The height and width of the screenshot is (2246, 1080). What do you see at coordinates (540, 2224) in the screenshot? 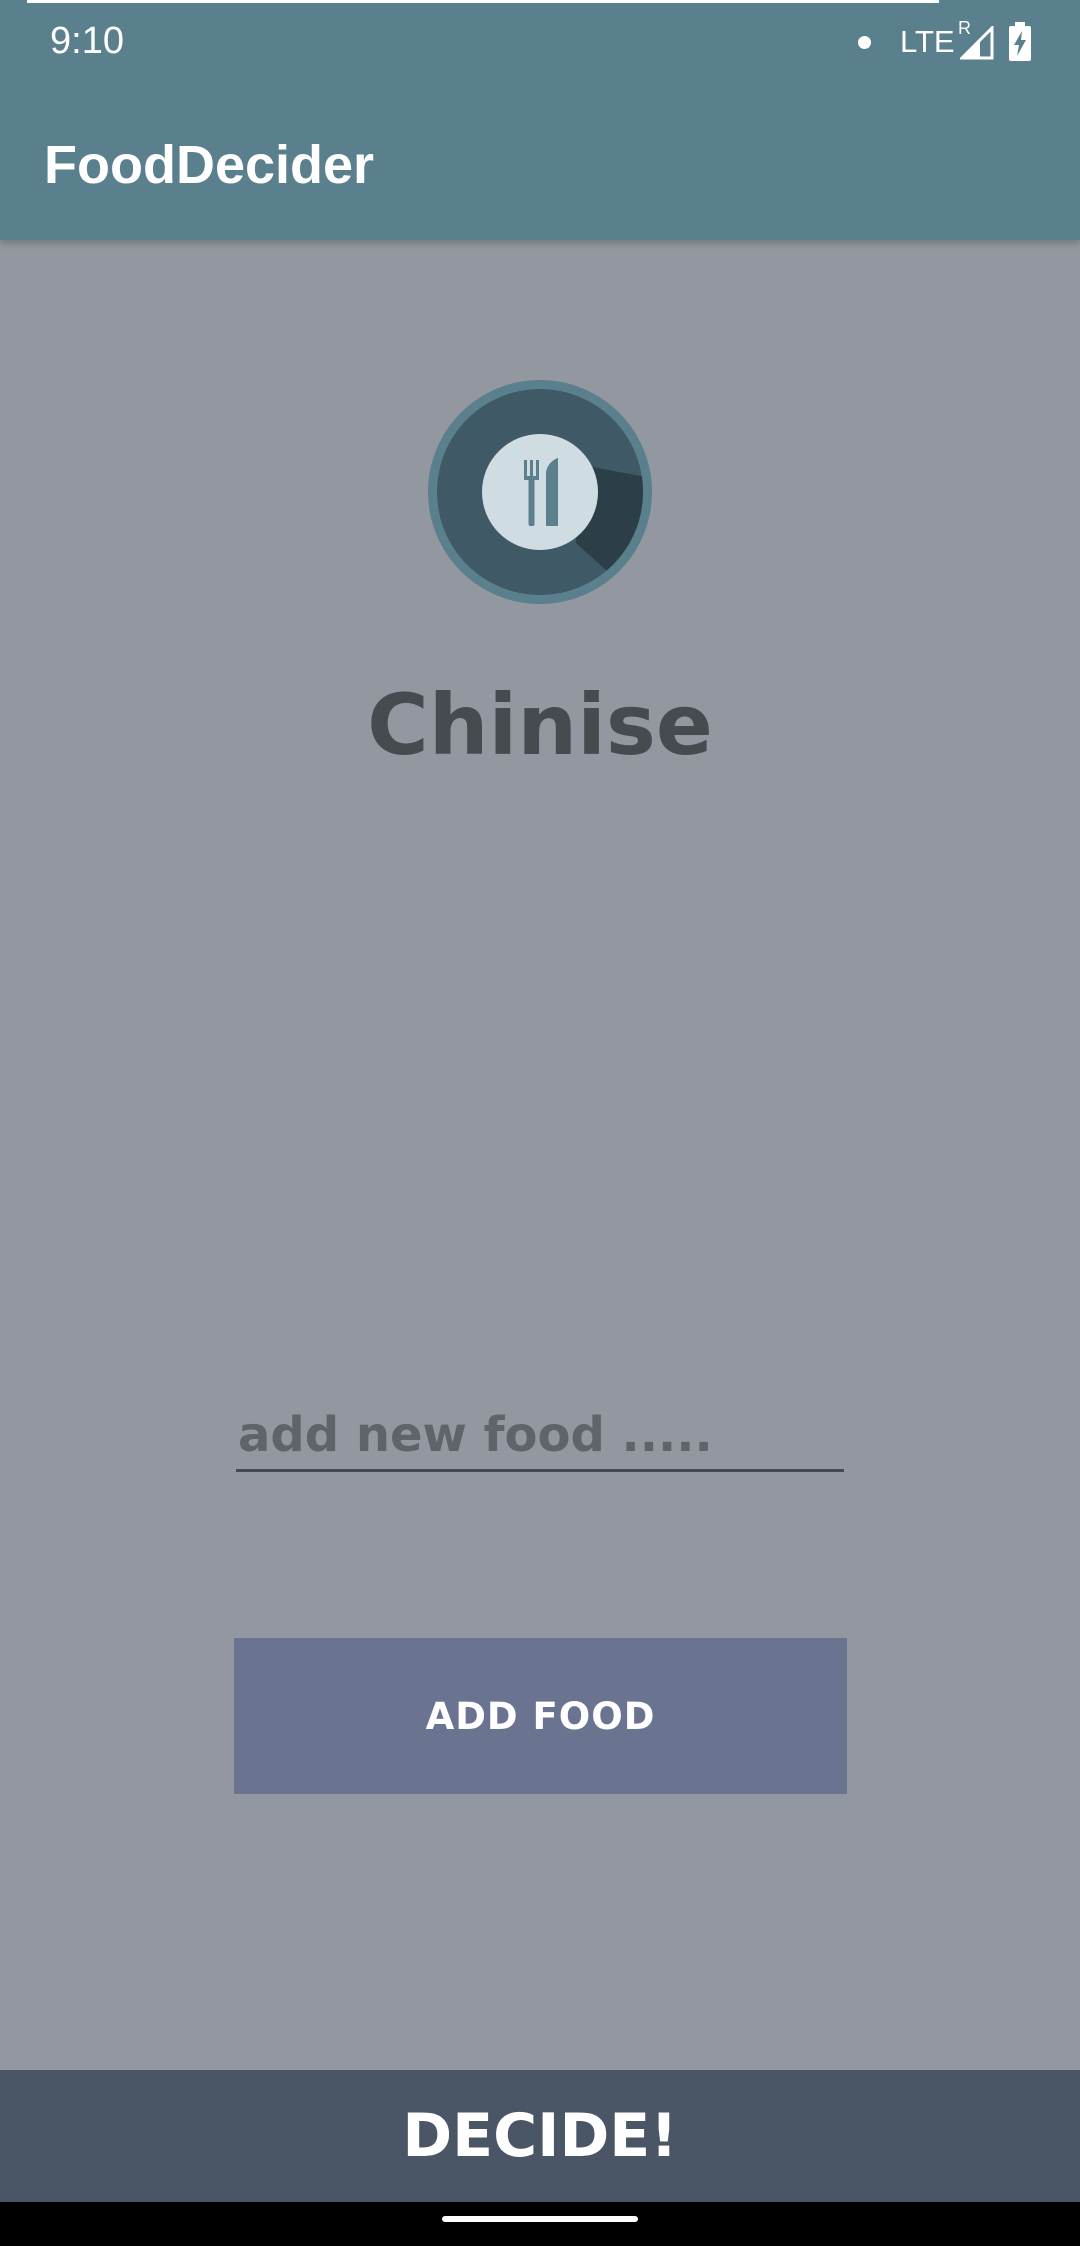
I see `navigation-bar` at bounding box center [540, 2224].